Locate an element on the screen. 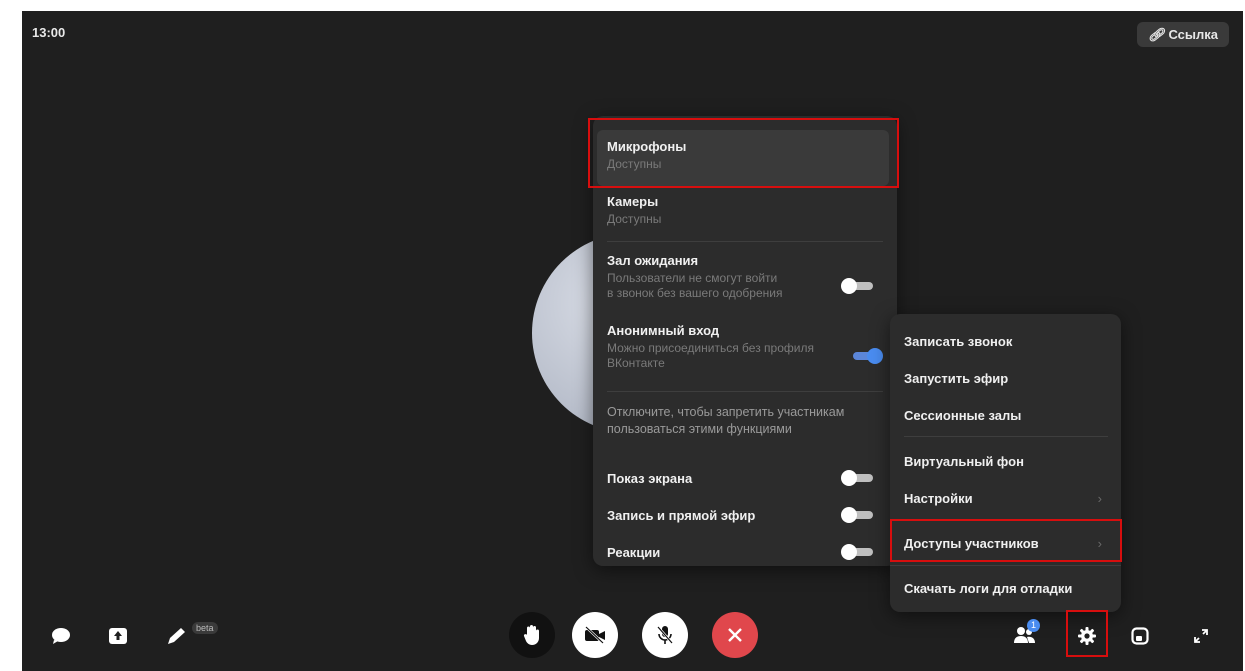  end-call-icon is located at coordinates (735, 635).